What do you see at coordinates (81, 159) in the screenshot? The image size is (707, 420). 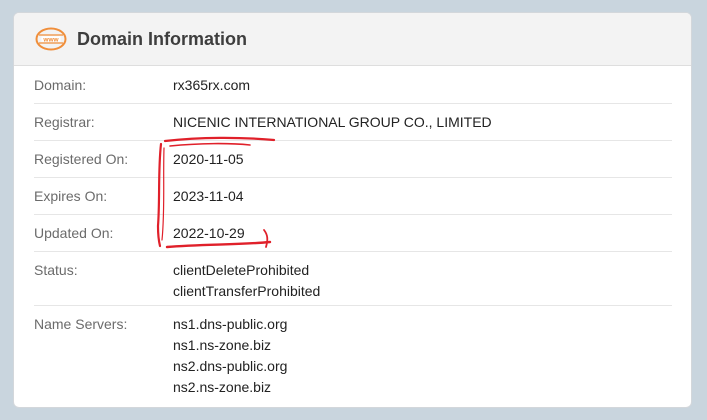 I see `label-registered-on: Registered On:` at bounding box center [81, 159].